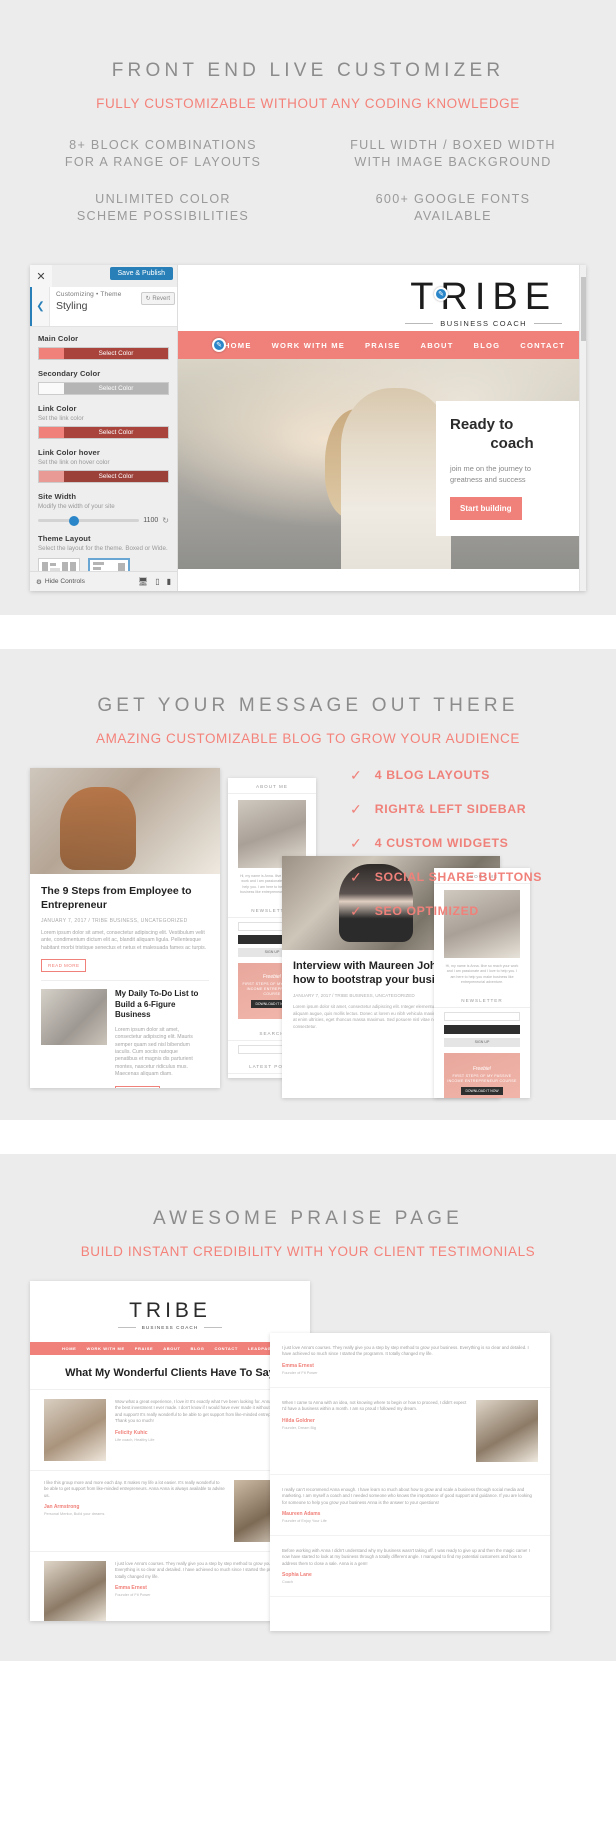 This screenshot has width=616, height=1833. I want to click on newsletter-name-input, so click(482, 1016).